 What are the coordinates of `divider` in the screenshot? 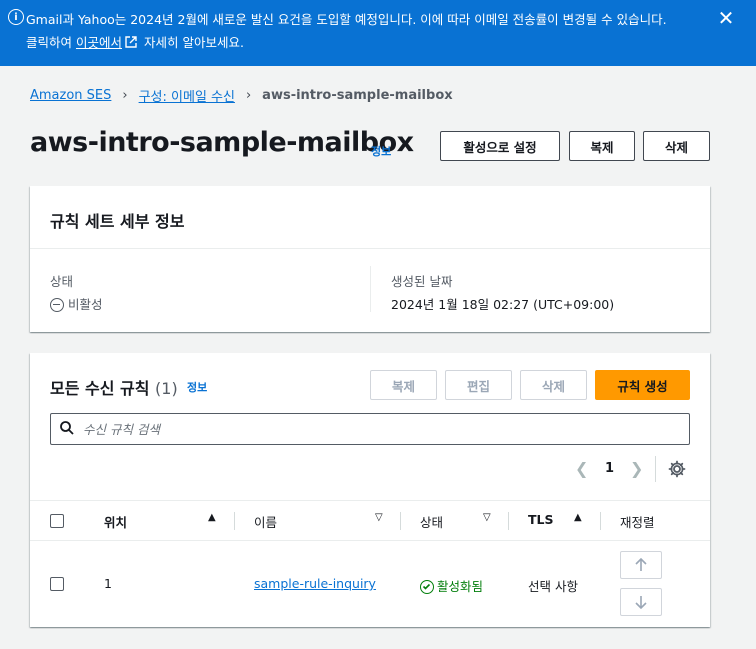 It's located at (370, 248).